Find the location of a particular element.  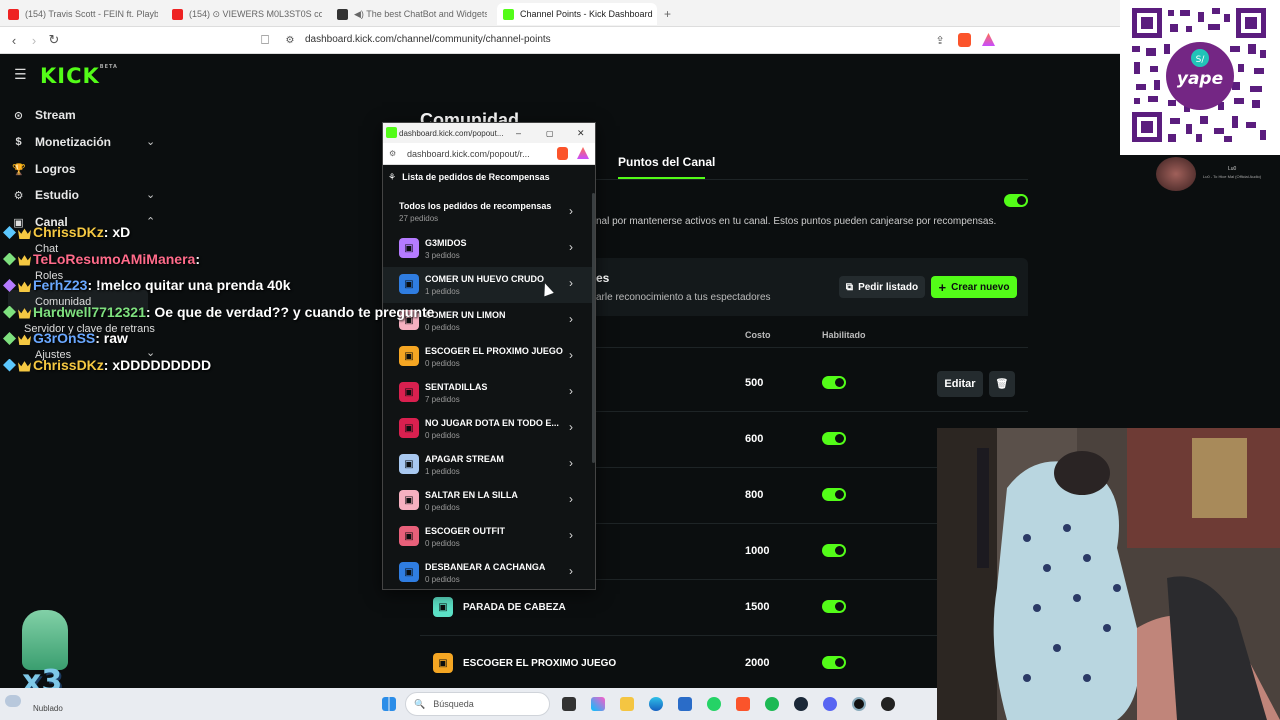

browser-tab-active: Channel Points - Kick Dashboard ✕ is located at coordinates (577, 14).